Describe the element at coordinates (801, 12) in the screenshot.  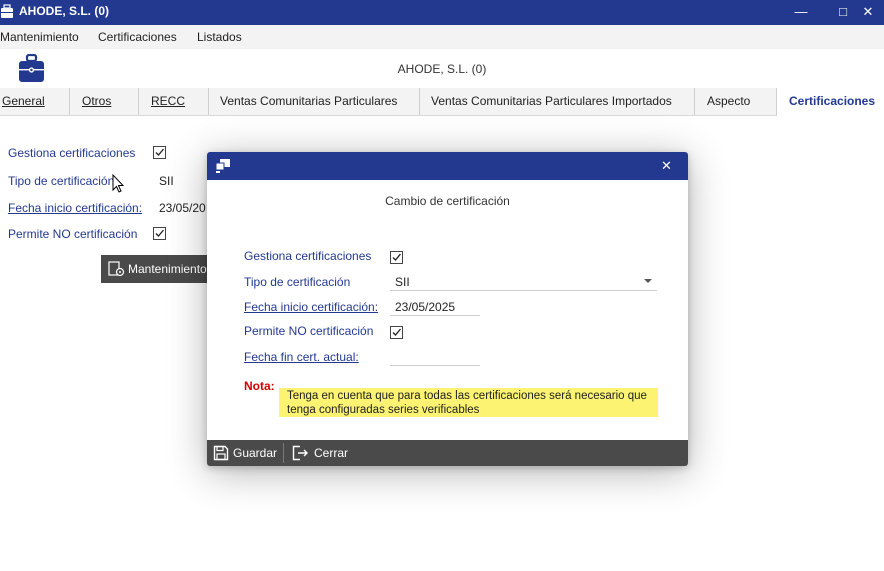
I see `minimize-button: —` at that location.